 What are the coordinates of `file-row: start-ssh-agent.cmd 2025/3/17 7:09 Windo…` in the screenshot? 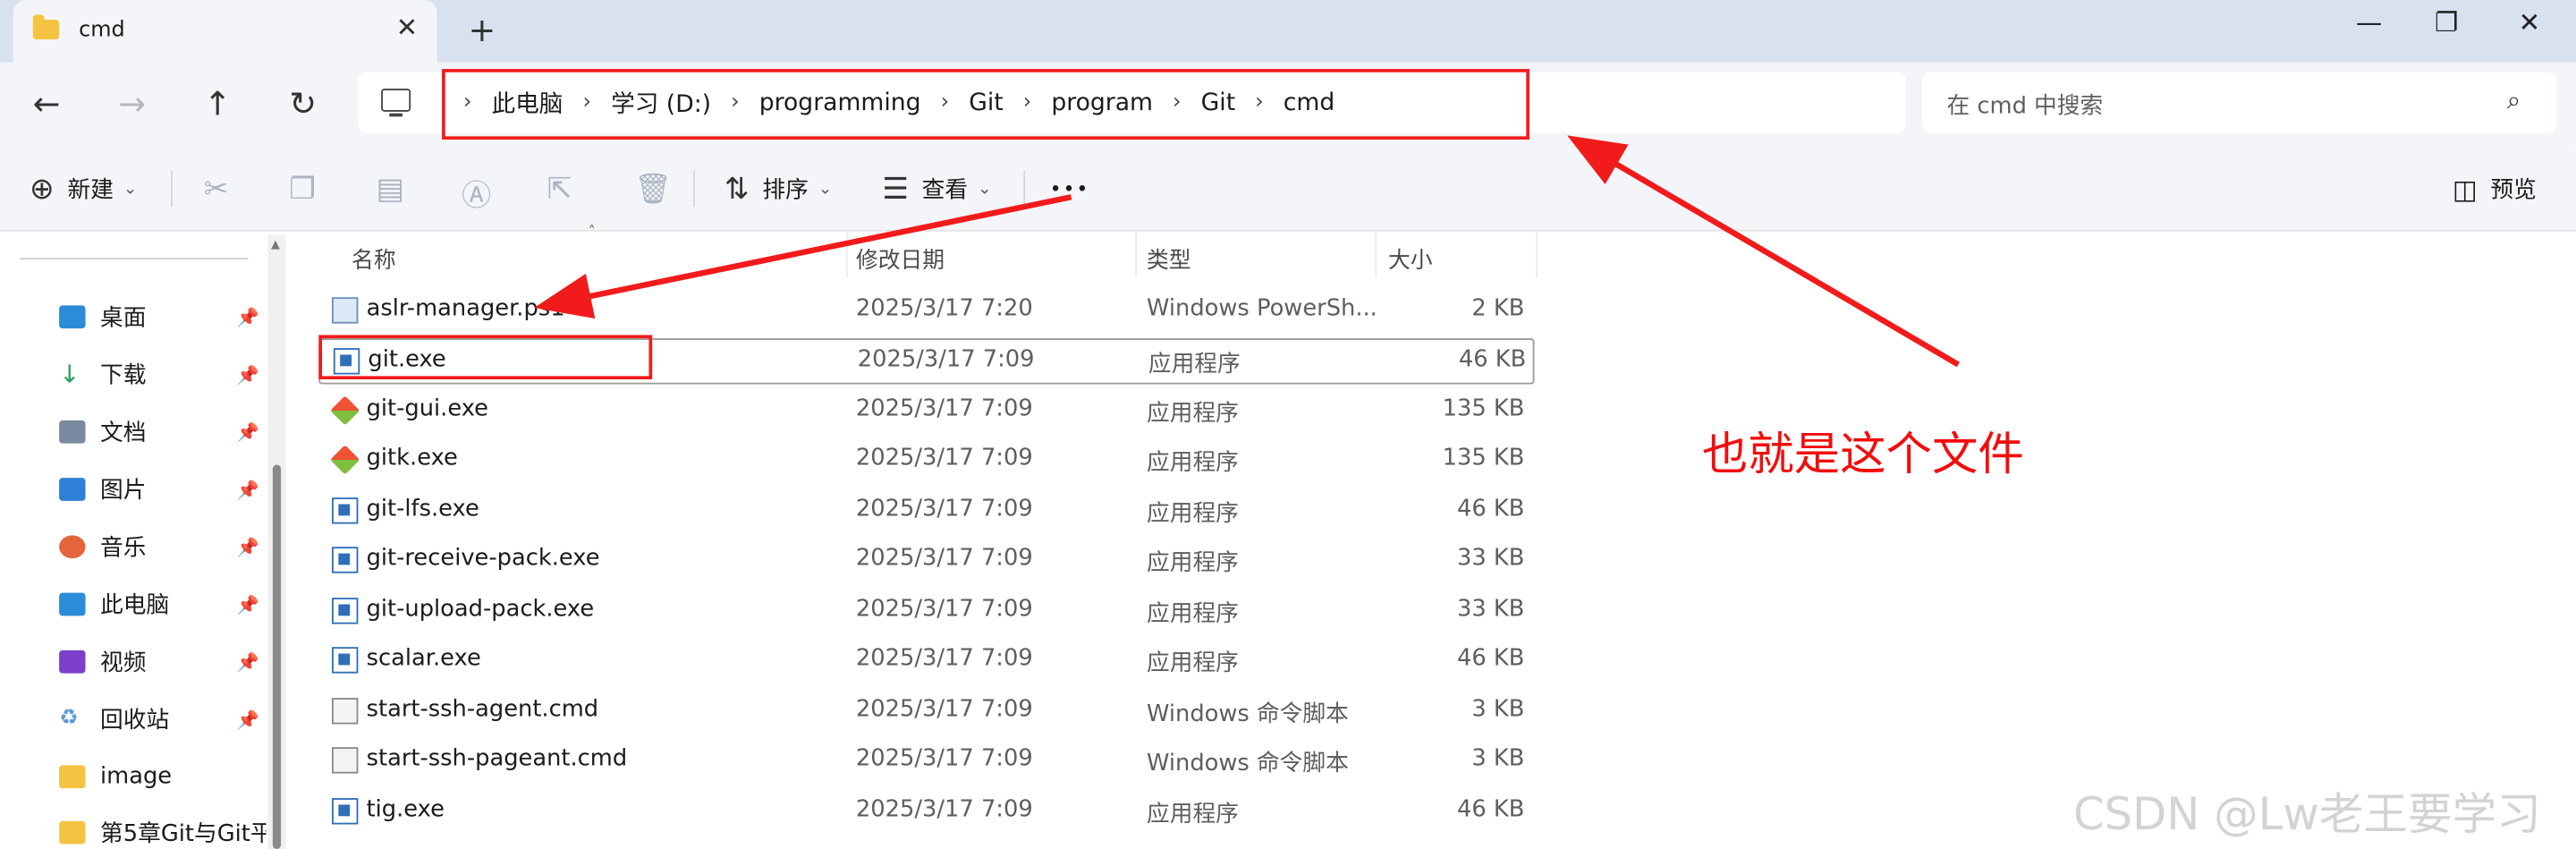 It's located at (924, 711).